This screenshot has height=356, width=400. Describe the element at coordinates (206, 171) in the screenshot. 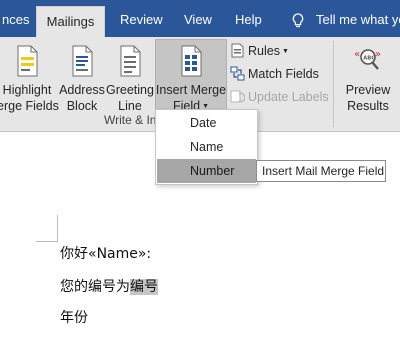

I see `dropdown-item-number: Number` at that location.